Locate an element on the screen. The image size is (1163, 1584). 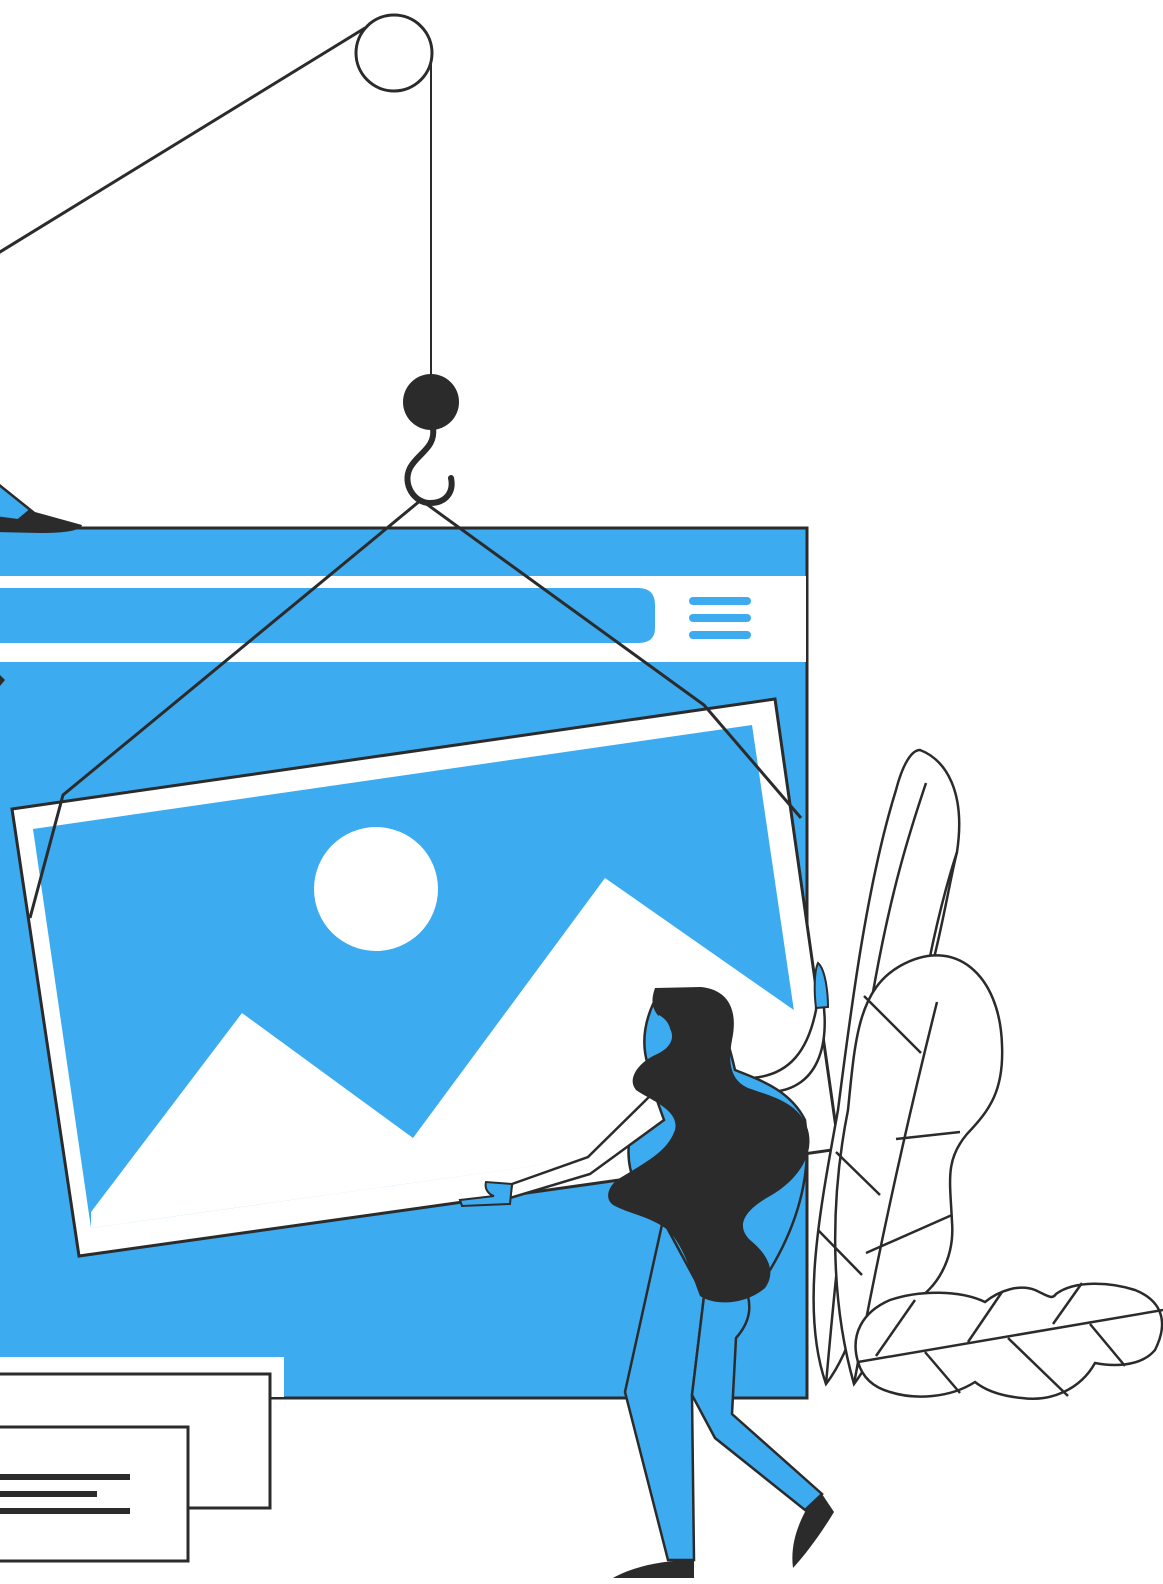
leaf-icon is located at coordinates (1008, 1341).